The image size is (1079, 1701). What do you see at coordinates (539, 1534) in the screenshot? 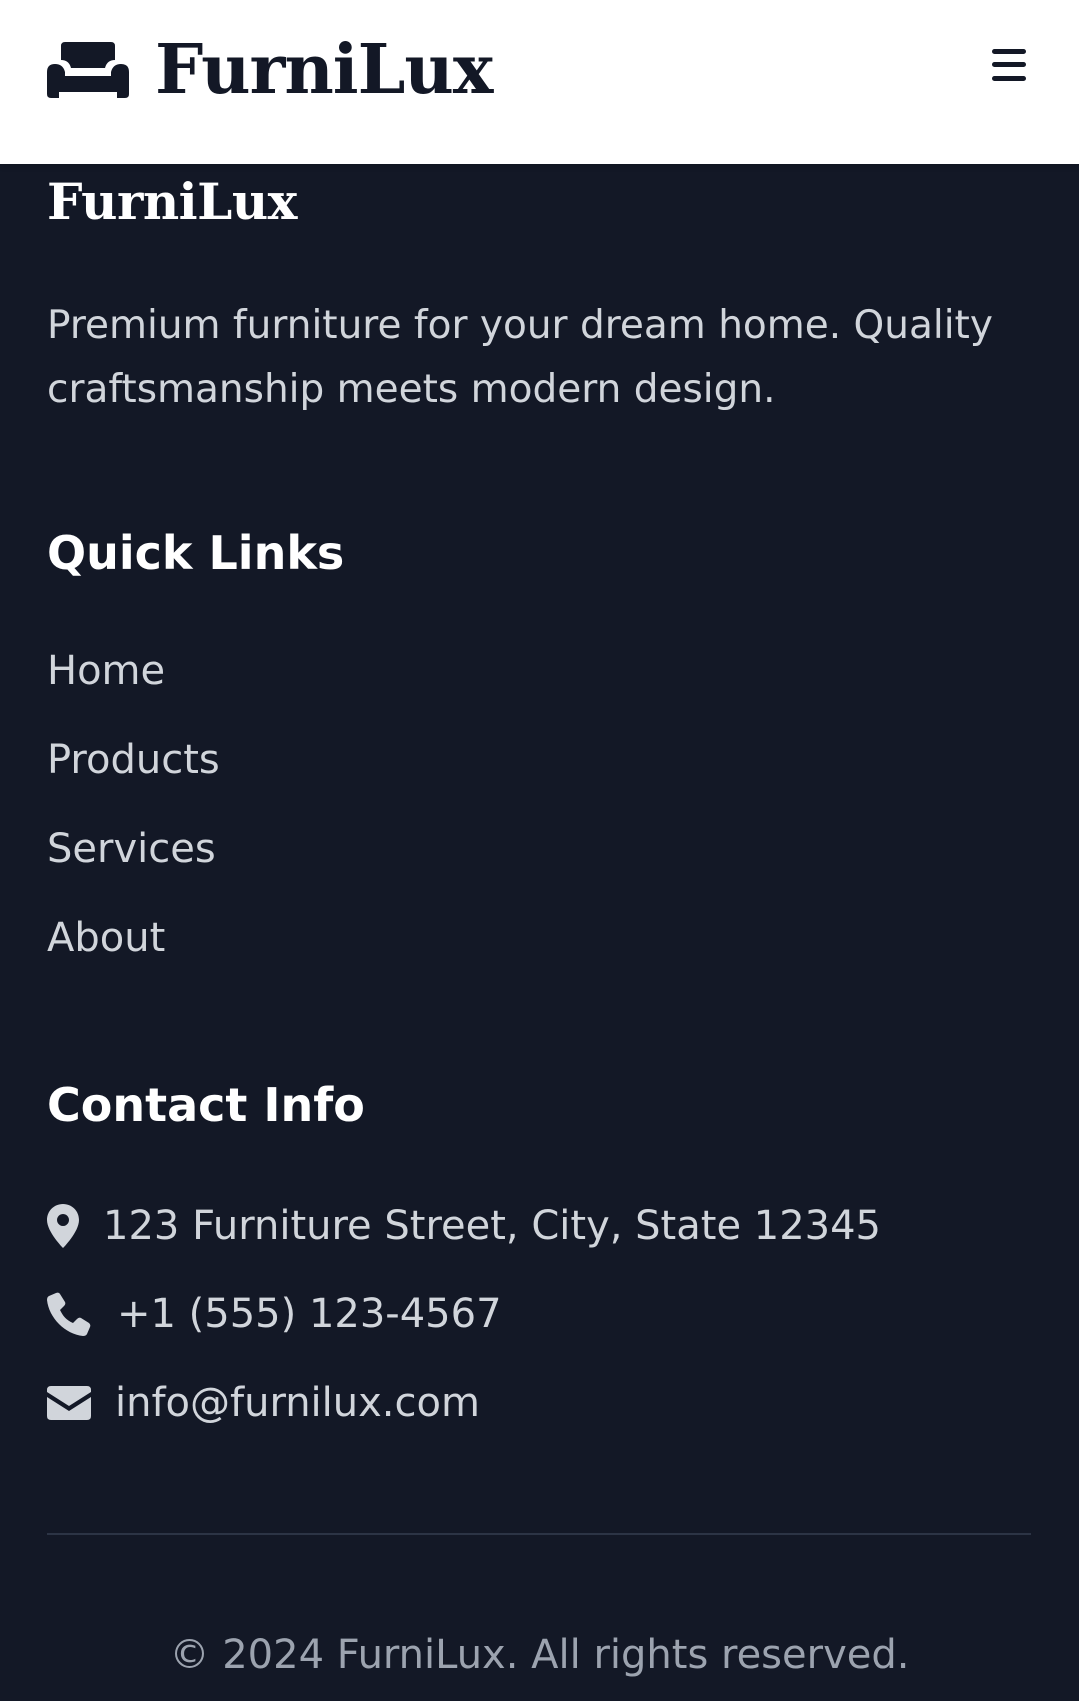
I see `footer-divider` at bounding box center [539, 1534].